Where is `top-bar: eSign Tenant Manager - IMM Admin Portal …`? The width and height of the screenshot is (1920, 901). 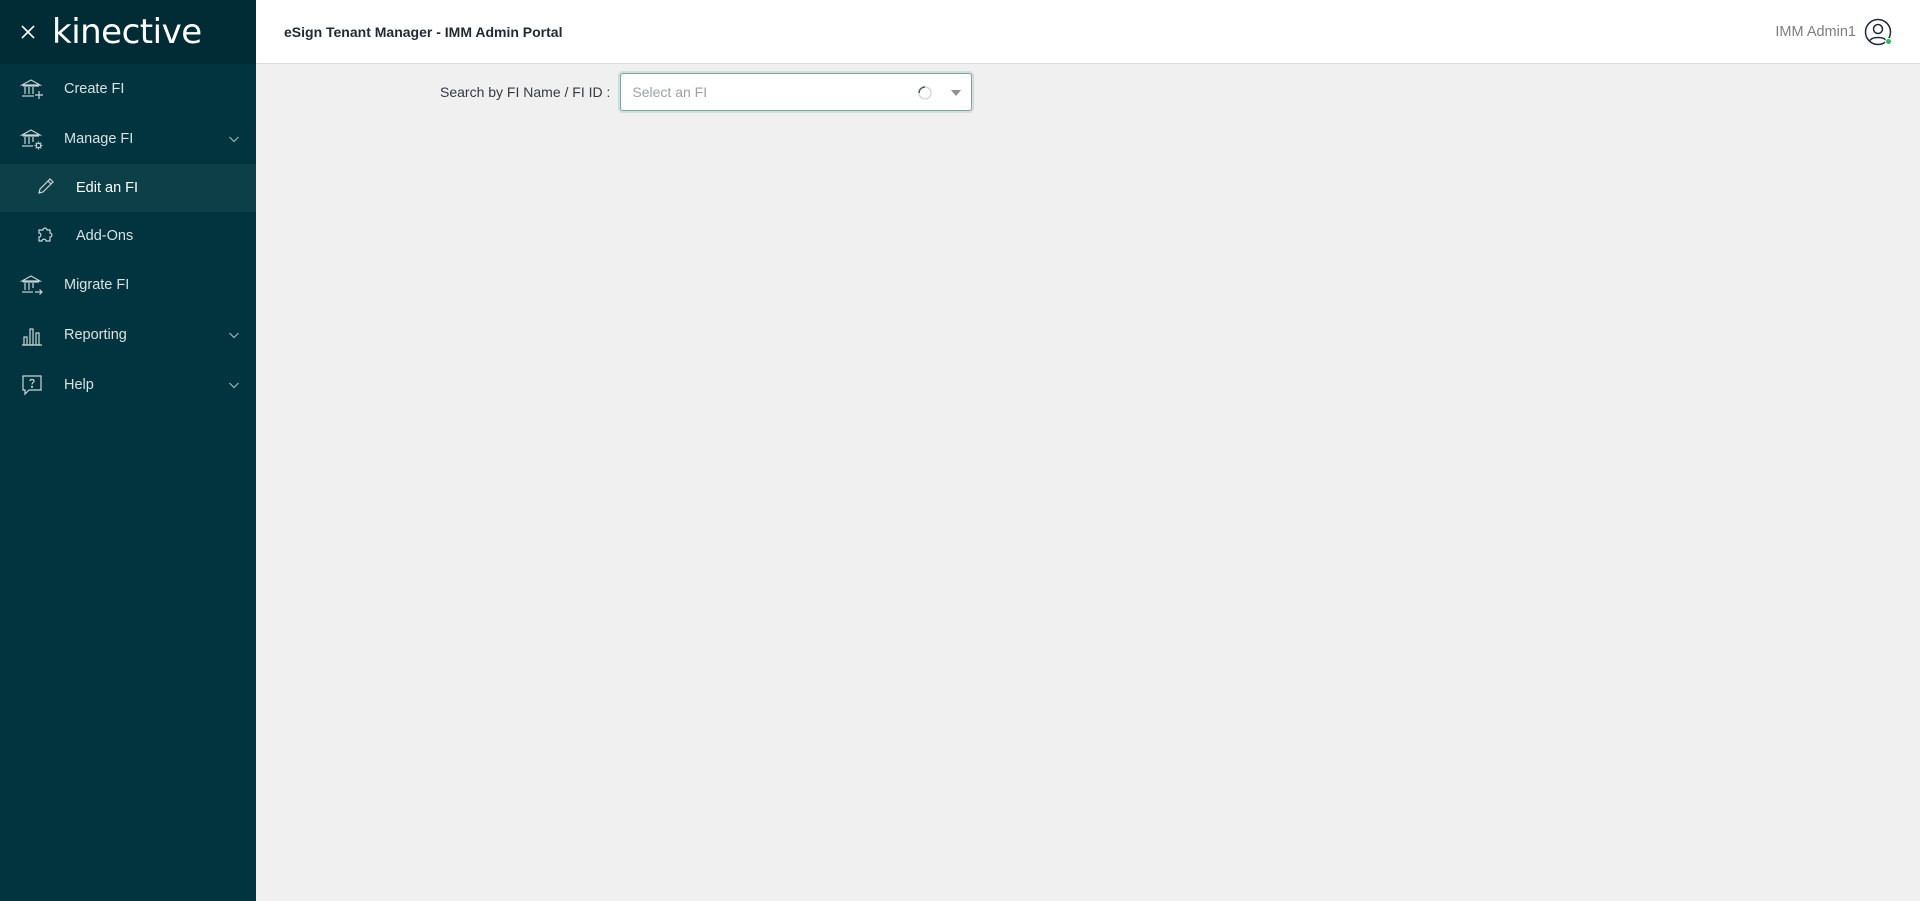 top-bar: eSign Tenant Manager - IMM Admin Portal … is located at coordinates (1088, 32).